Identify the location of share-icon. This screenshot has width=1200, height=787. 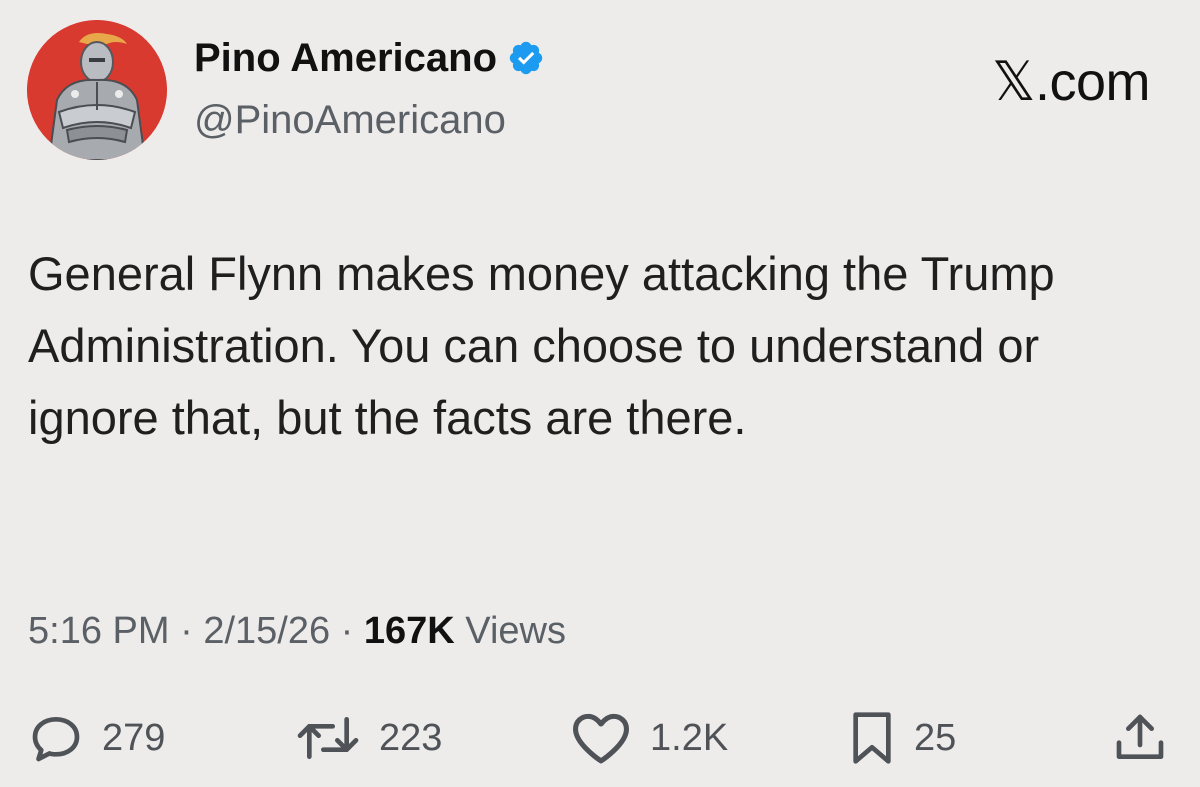
(1140, 736).